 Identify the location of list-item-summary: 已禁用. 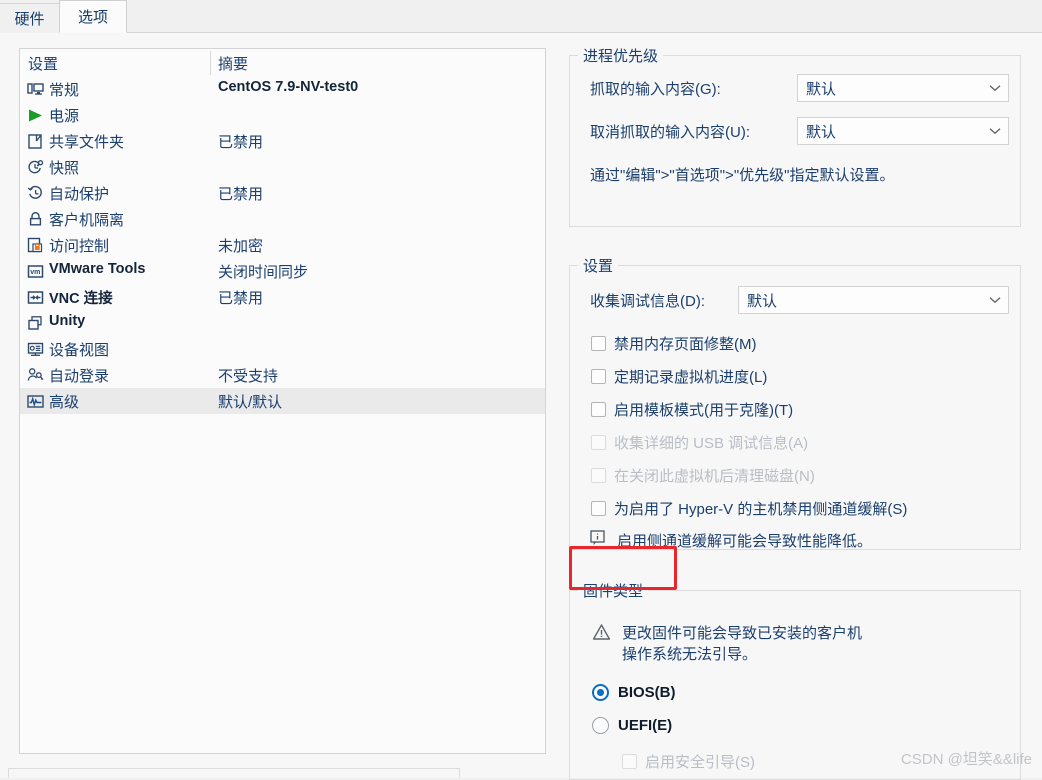
(241, 298).